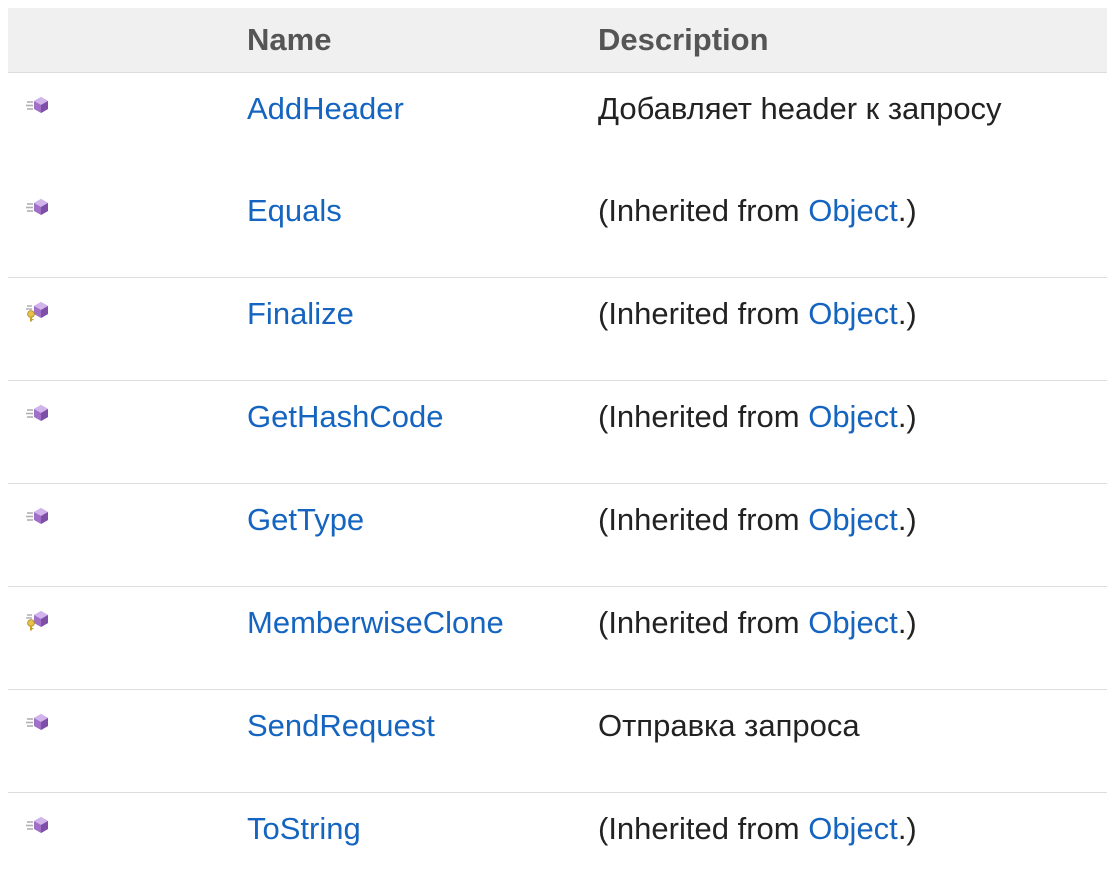  I want to click on member-description-cell: Отправка запроса, so click(852, 741).